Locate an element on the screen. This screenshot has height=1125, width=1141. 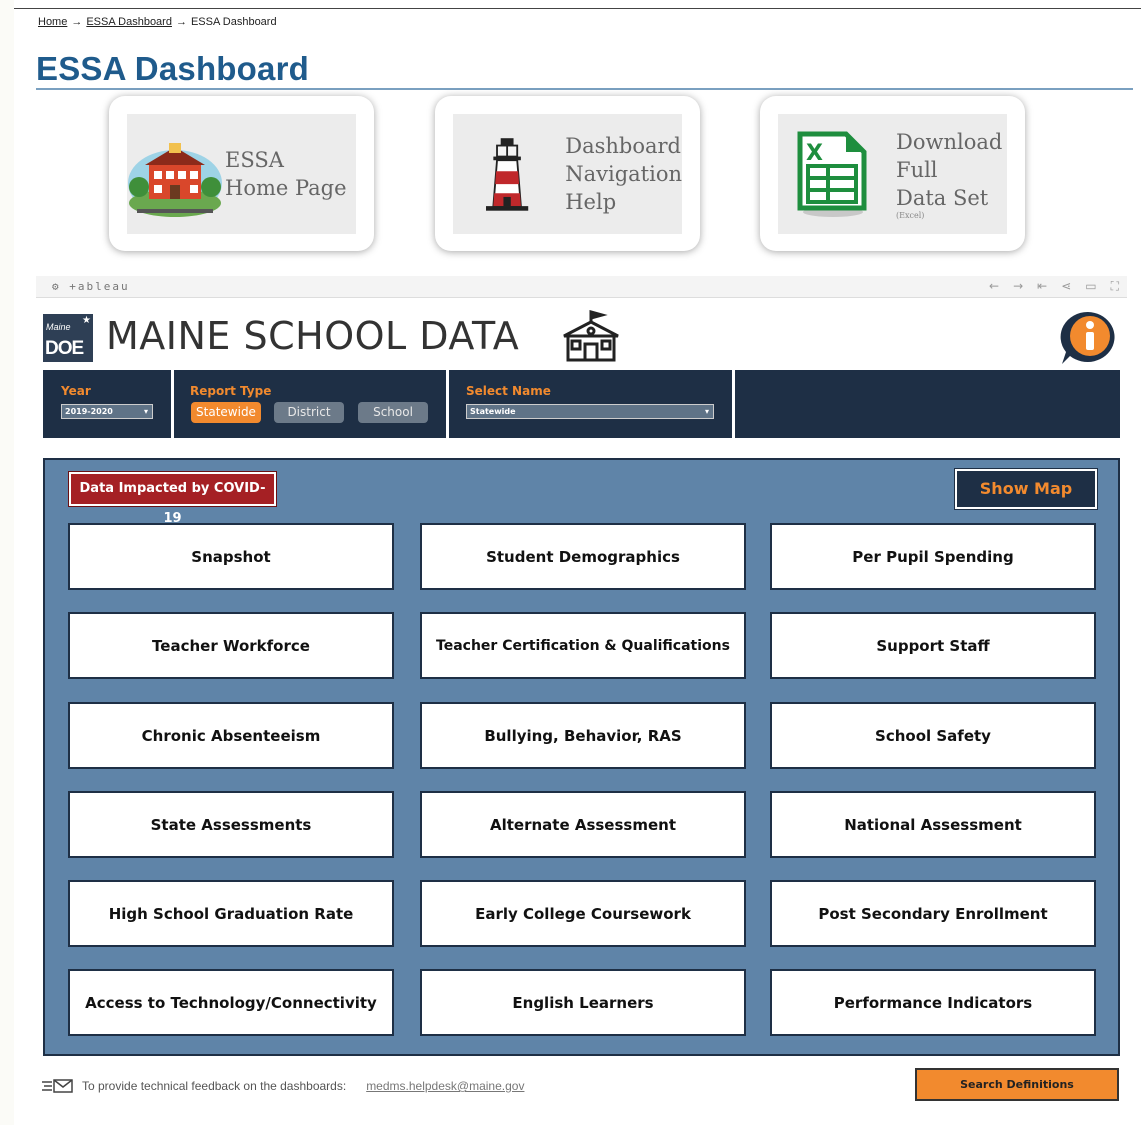
card-line: Help is located at coordinates (591, 202).